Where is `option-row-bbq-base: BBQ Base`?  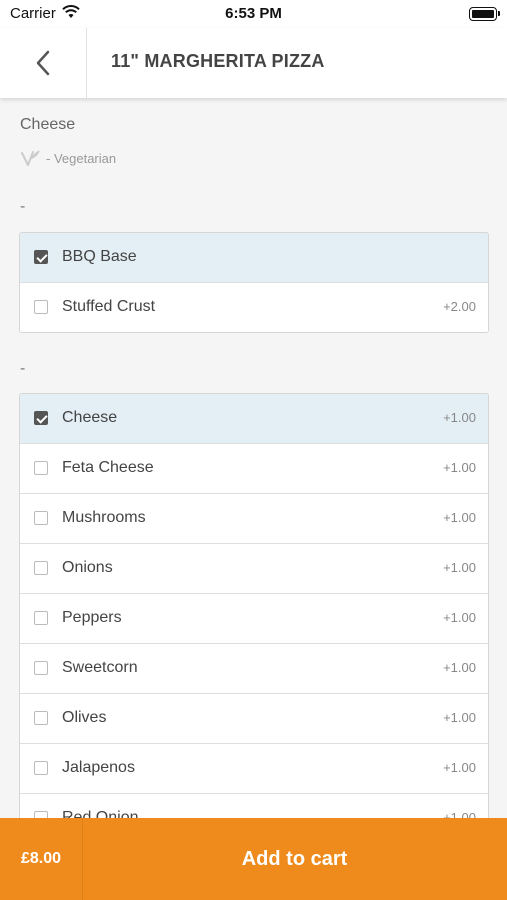
option-row-bbq-base: BBQ Base is located at coordinates (254, 258).